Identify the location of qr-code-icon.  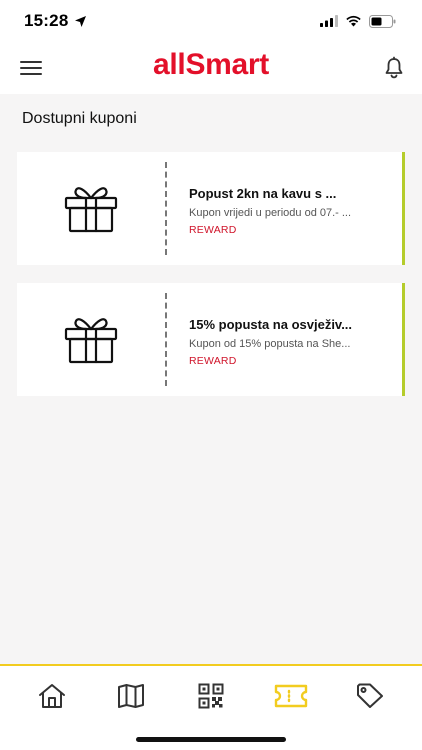
(211, 696).